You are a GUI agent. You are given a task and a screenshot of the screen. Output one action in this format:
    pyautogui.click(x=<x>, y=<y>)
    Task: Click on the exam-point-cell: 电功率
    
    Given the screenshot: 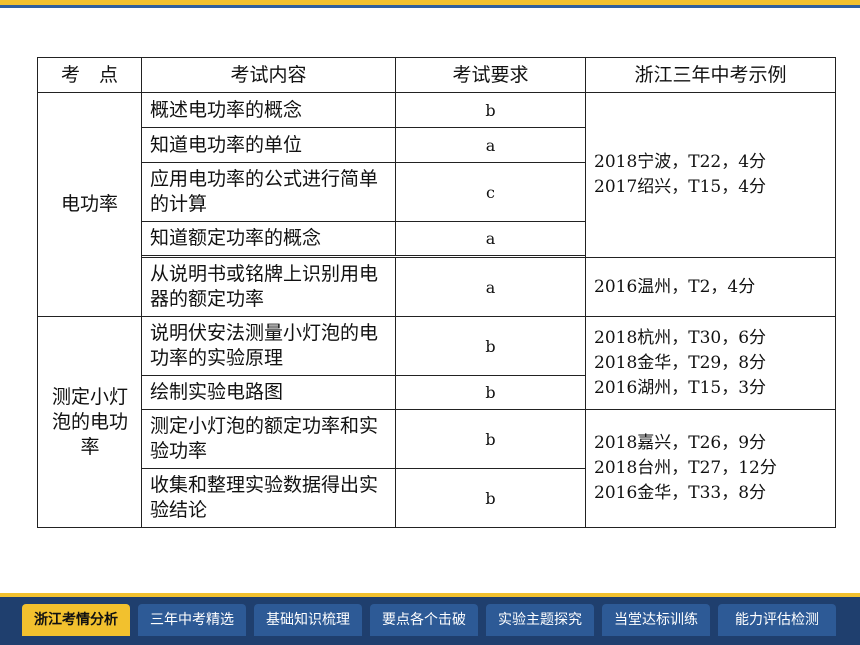 What is the action you would take?
    pyautogui.click(x=89, y=204)
    